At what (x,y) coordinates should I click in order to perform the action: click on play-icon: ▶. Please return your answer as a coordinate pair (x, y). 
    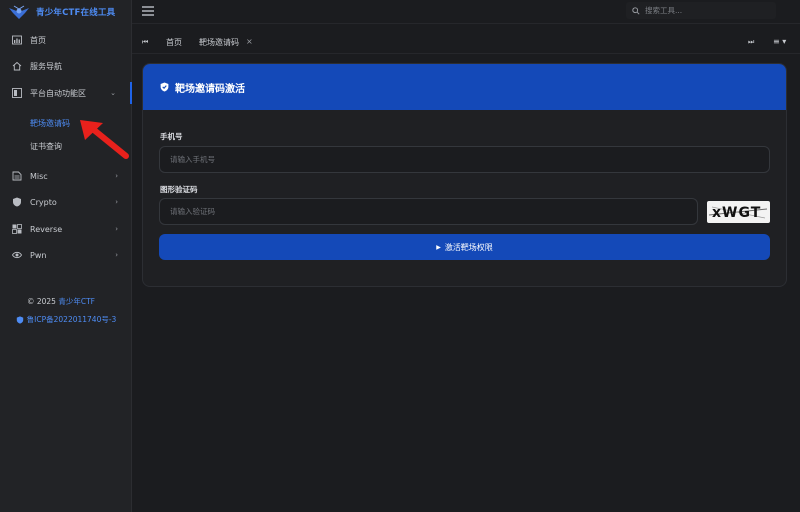
    Looking at the image, I should click on (438, 247).